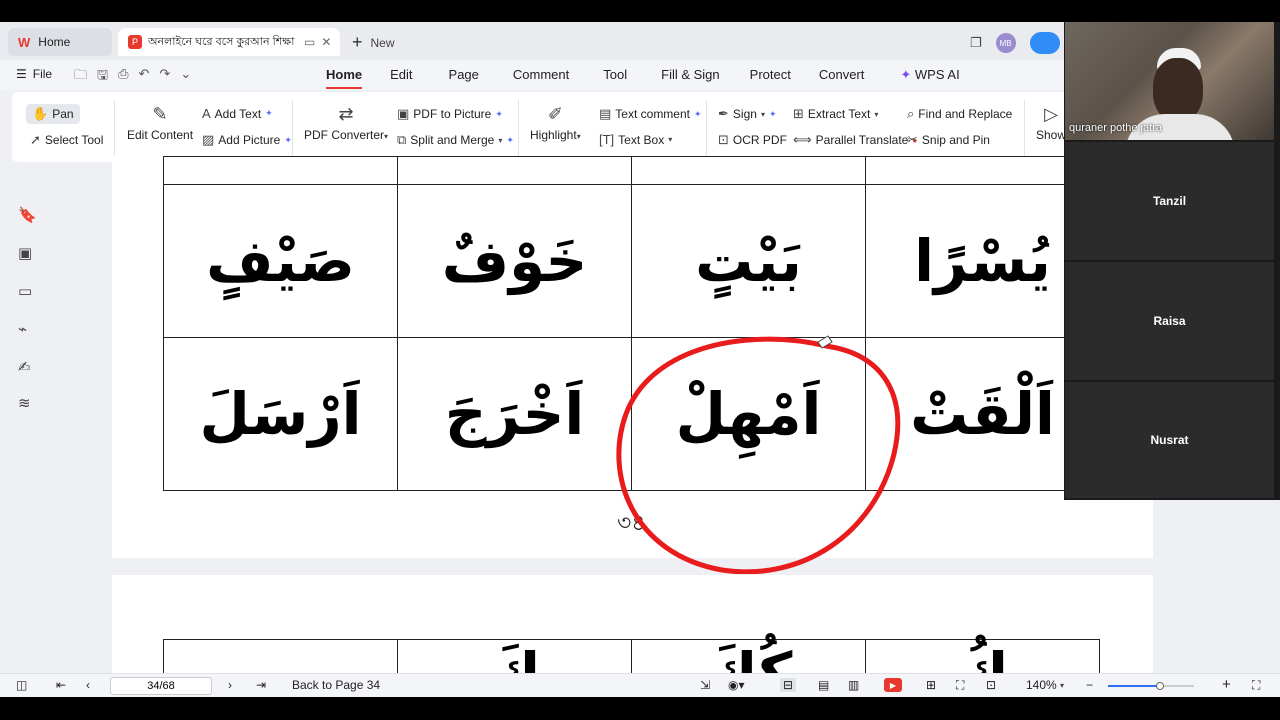  Describe the element at coordinates (788, 685) in the screenshot. I see `single-page-icon: ⊟` at that location.